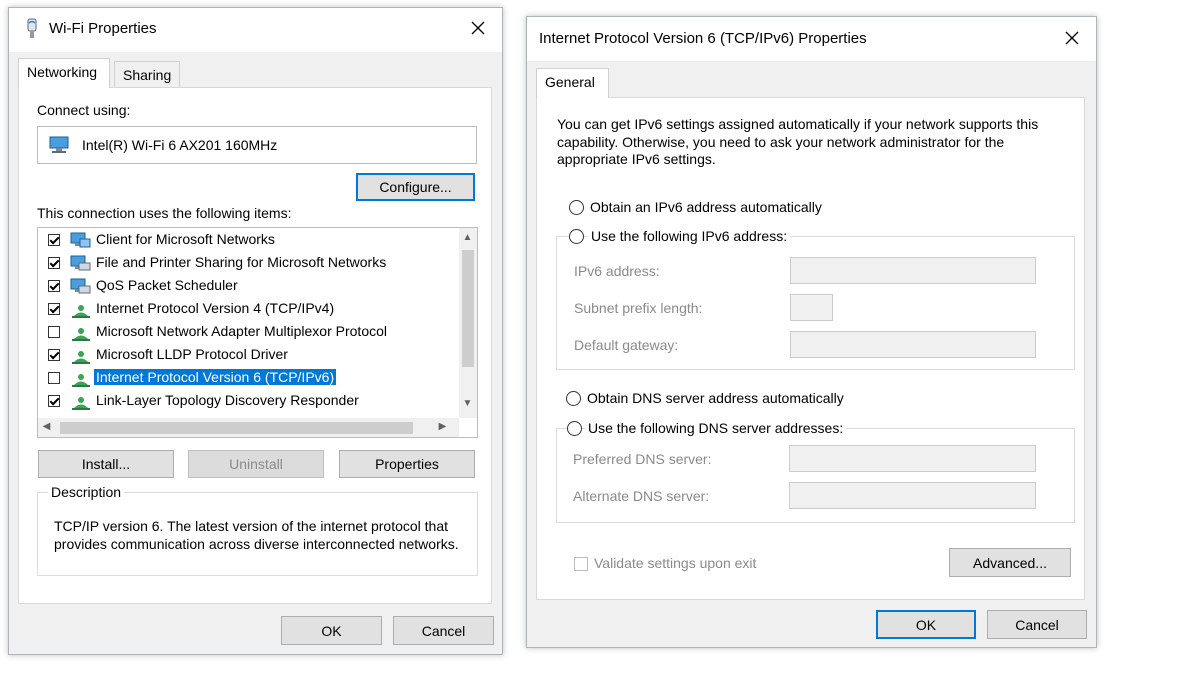 The width and height of the screenshot is (1200, 675). I want to click on ipv6-close-icon, so click(1072, 38).